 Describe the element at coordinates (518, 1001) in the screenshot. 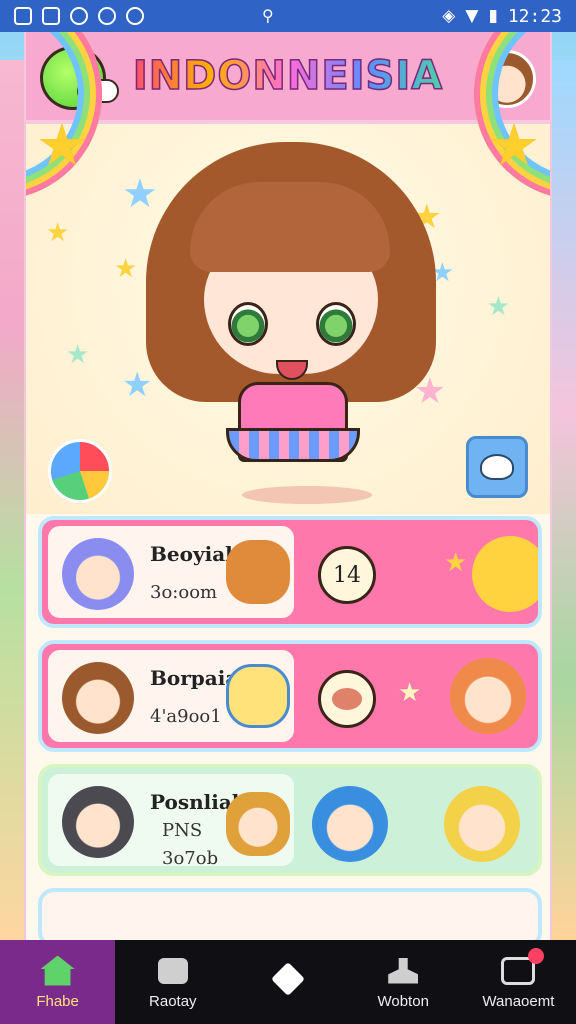

I see `nav-label: Wanaoemt` at that location.